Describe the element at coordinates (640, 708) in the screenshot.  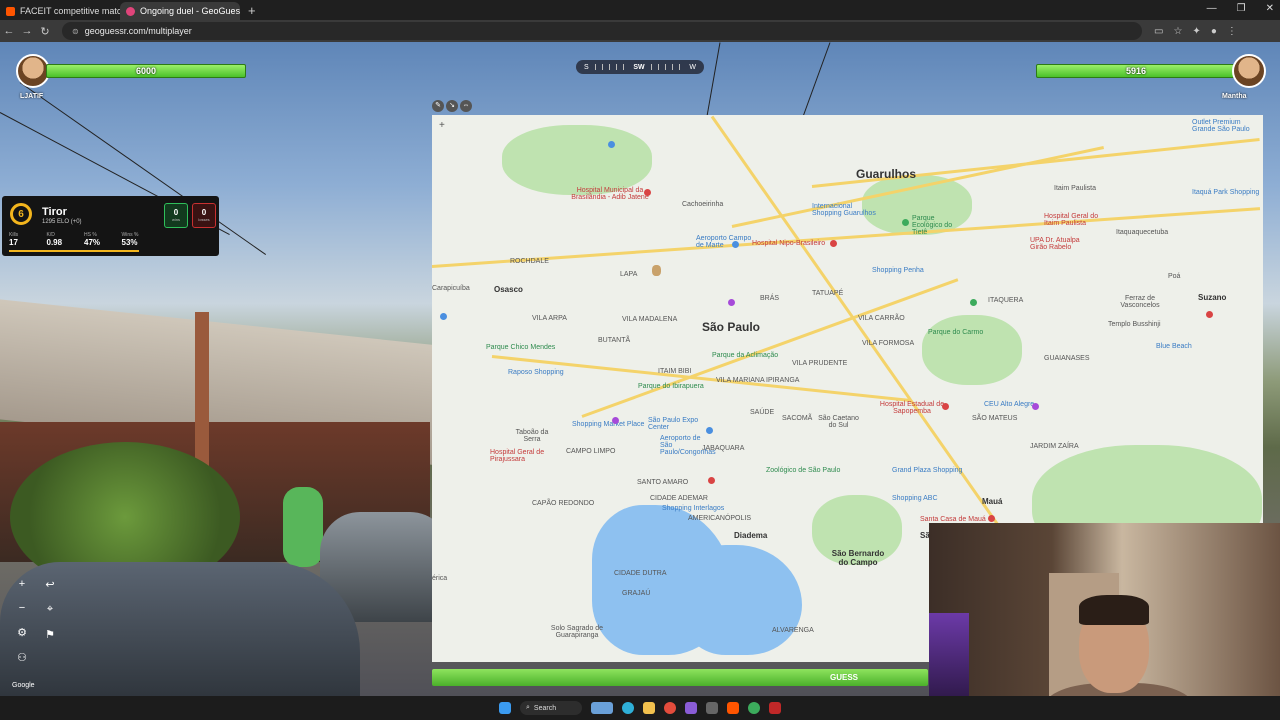
I see `windows-taskbar: ⌕ Search` at that location.